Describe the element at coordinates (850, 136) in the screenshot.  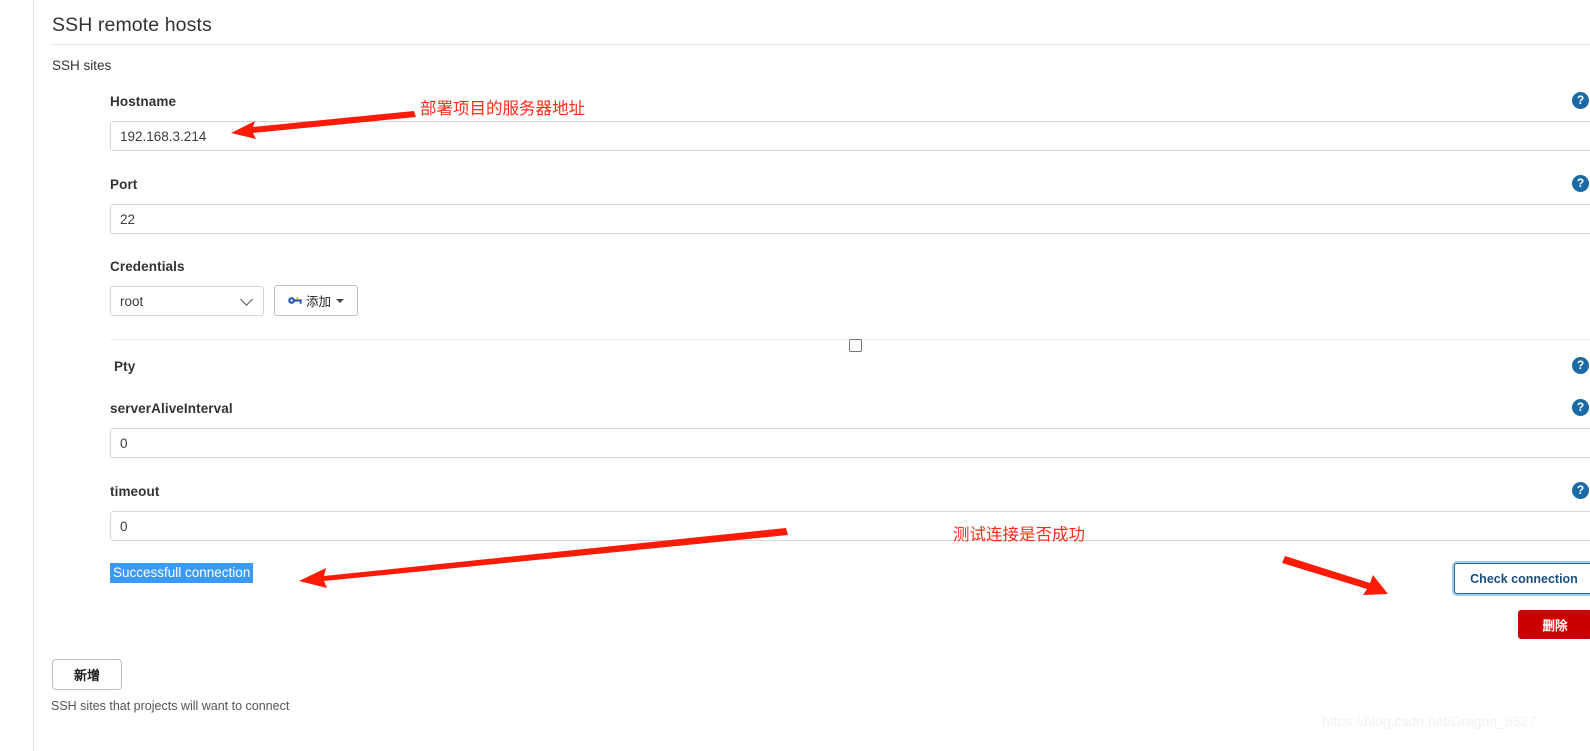
I see `hostname-input` at that location.